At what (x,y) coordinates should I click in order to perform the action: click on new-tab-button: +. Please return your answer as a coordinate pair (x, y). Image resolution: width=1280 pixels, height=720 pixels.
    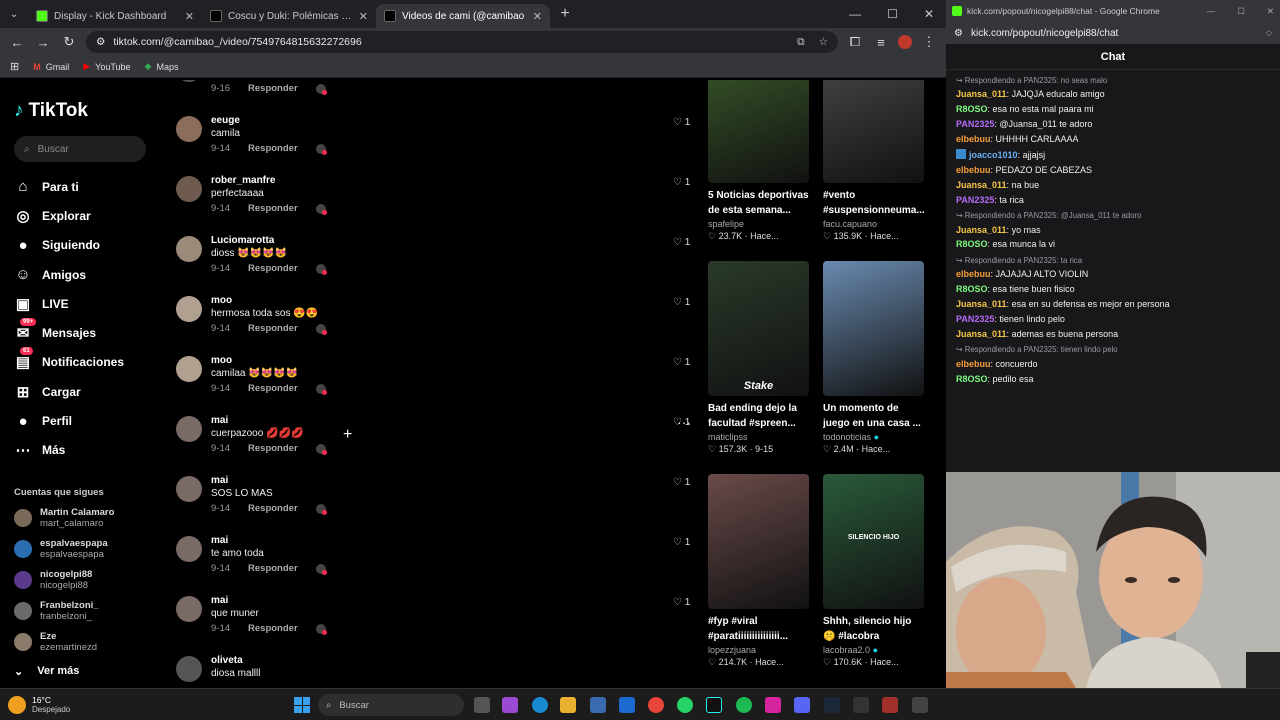
    Looking at the image, I should click on (565, 14).